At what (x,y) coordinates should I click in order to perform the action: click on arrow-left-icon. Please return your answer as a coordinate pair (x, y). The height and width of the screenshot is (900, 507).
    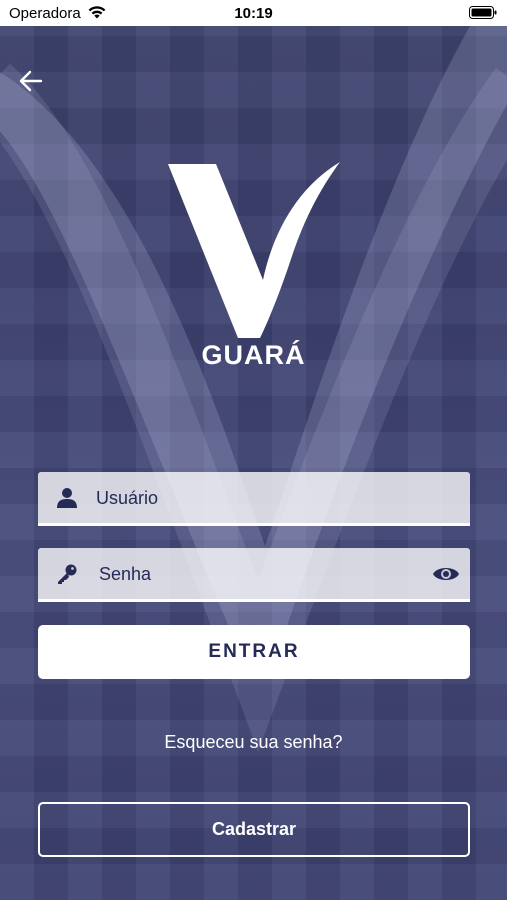
    Looking at the image, I should click on (31, 81).